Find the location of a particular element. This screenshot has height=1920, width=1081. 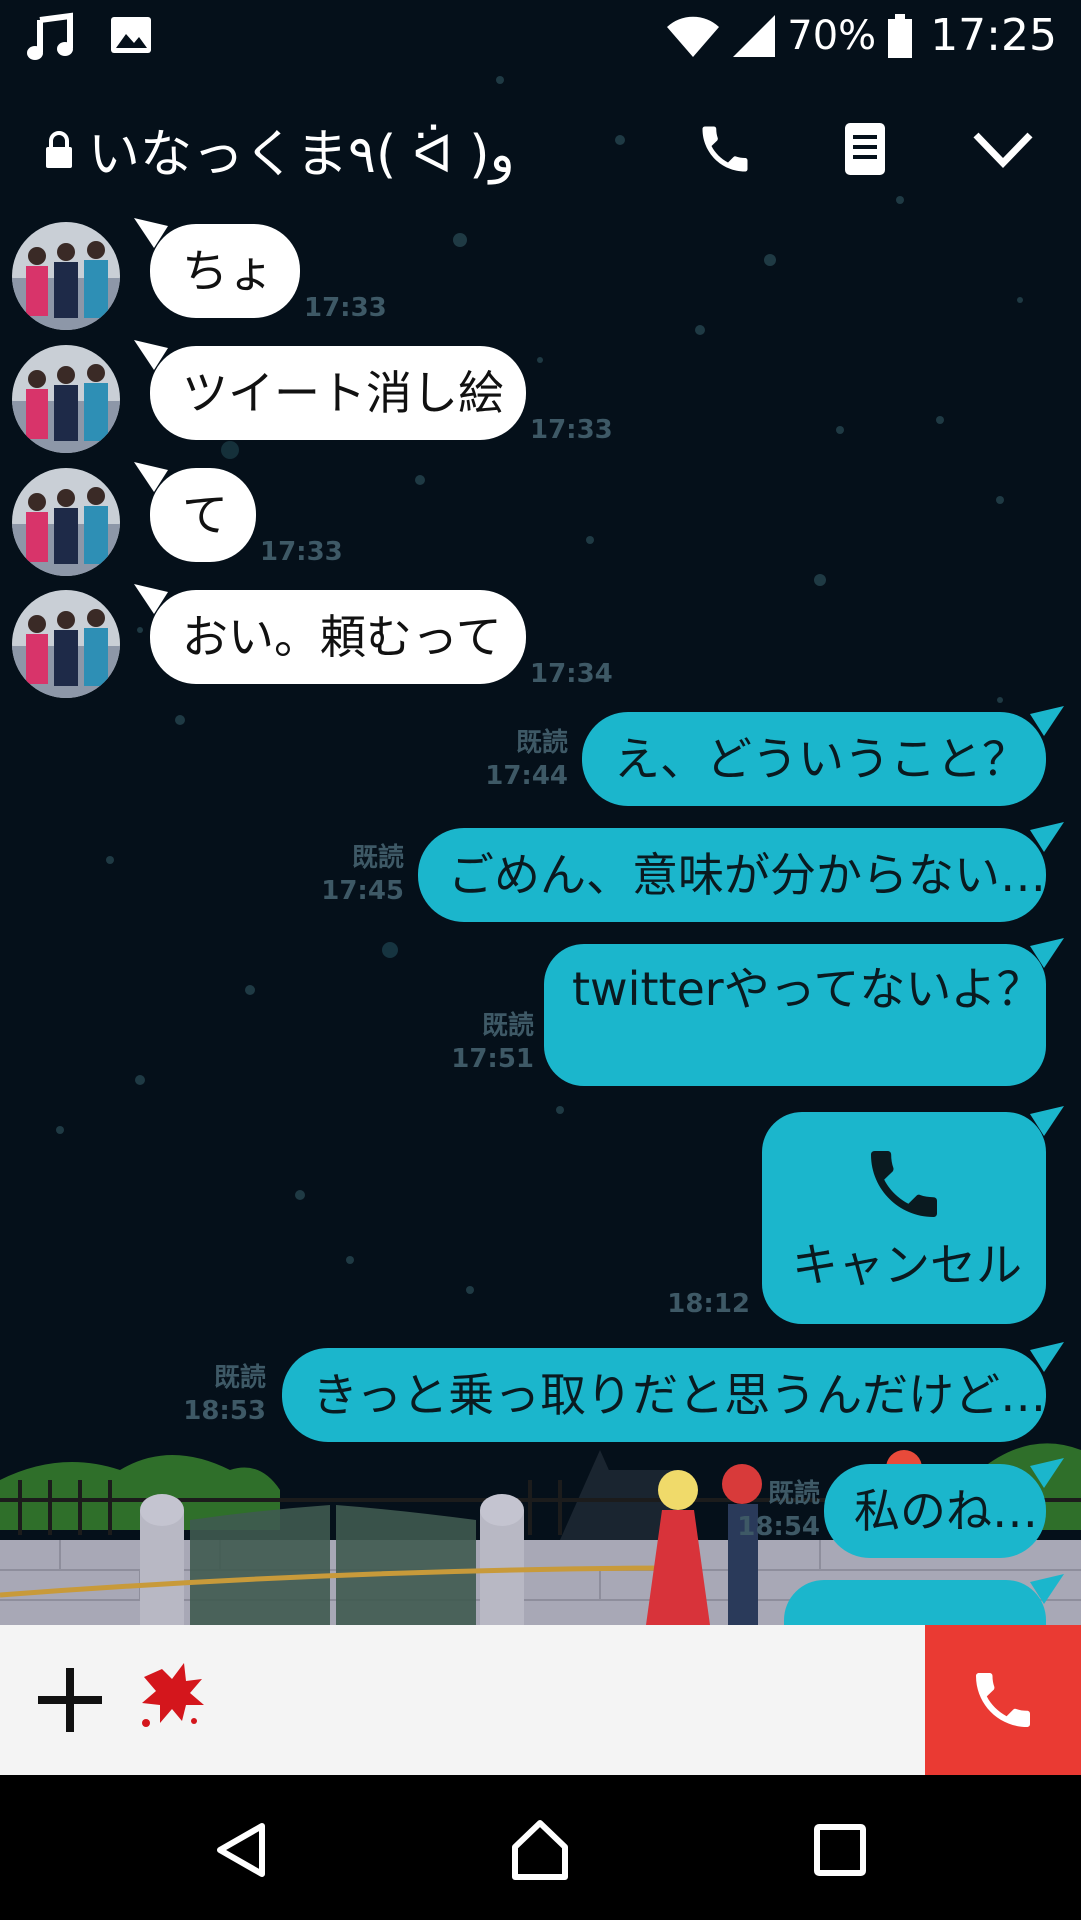

message-read-time: 既読 17:45 is located at coordinates (360, 874).